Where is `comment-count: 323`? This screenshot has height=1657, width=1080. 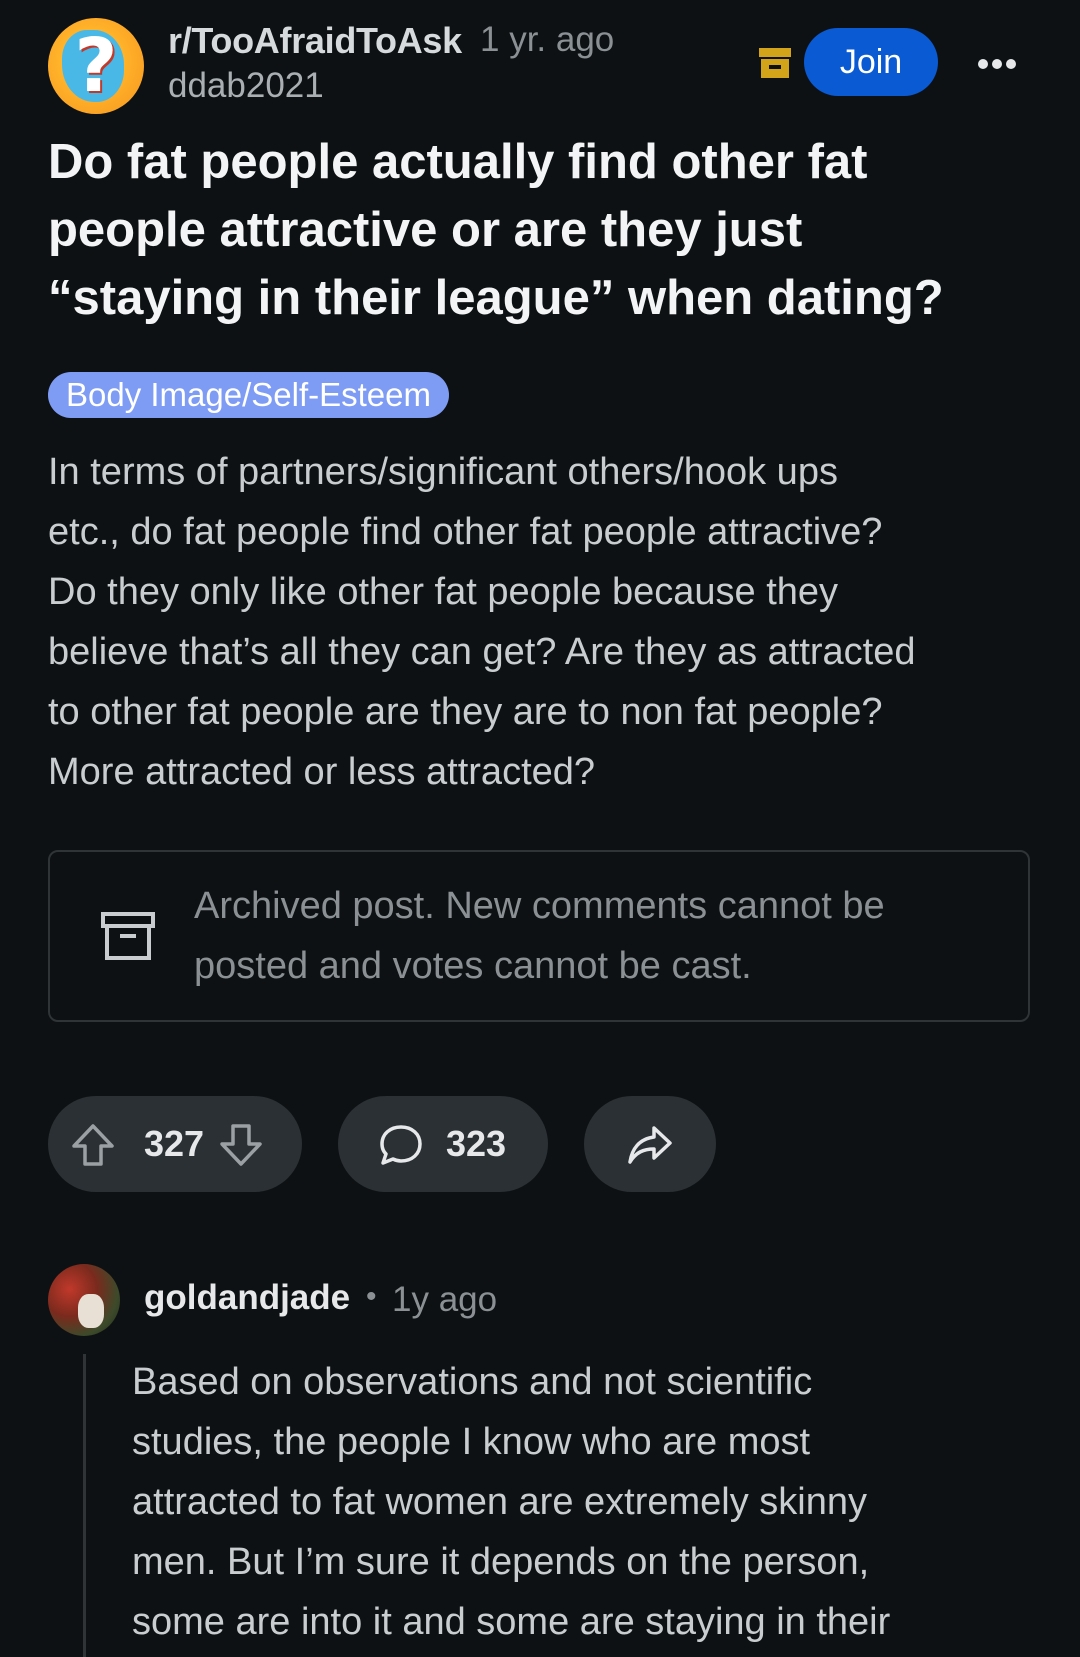
comment-count: 323 is located at coordinates (476, 1143).